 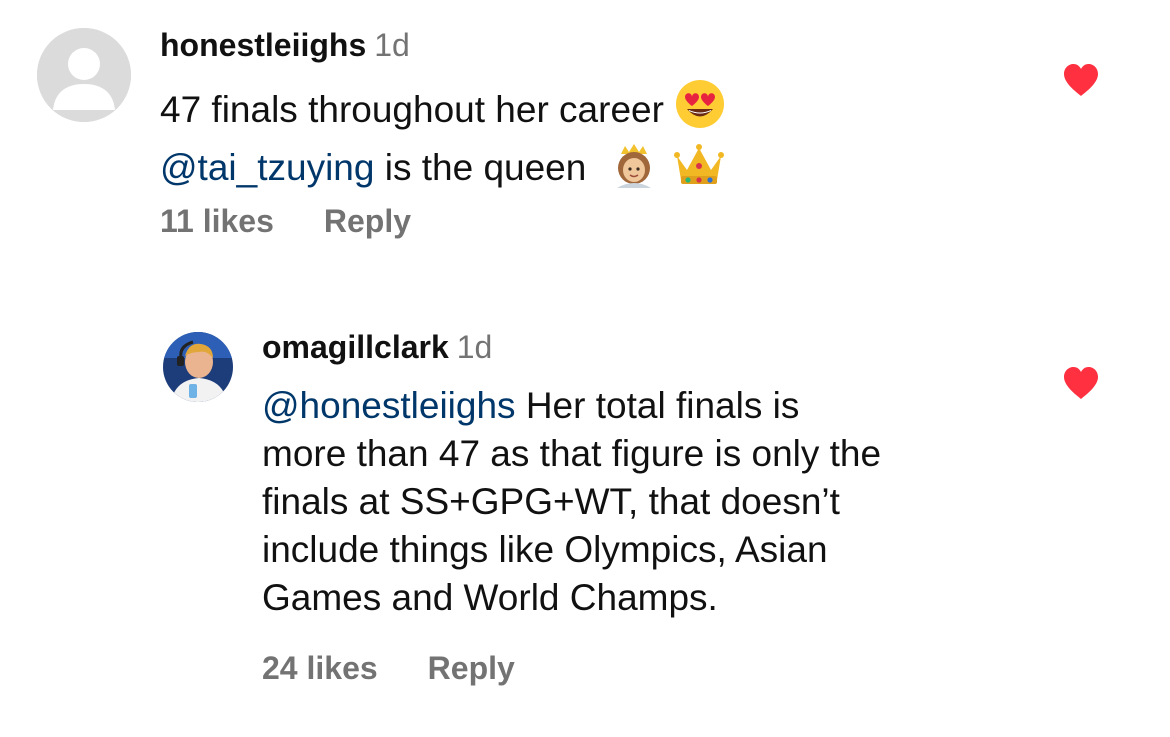 I want to click on comment-text-line: is the queen, so click(x=480, y=167).